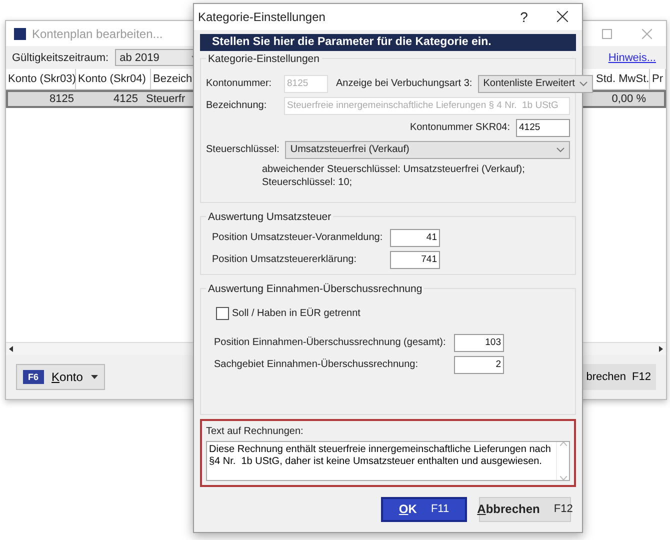 This screenshot has height=540, width=670. What do you see at coordinates (60, 58) in the screenshot?
I see `period-label: Gültigkeitszeitraum:` at bounding box center [60, 58].